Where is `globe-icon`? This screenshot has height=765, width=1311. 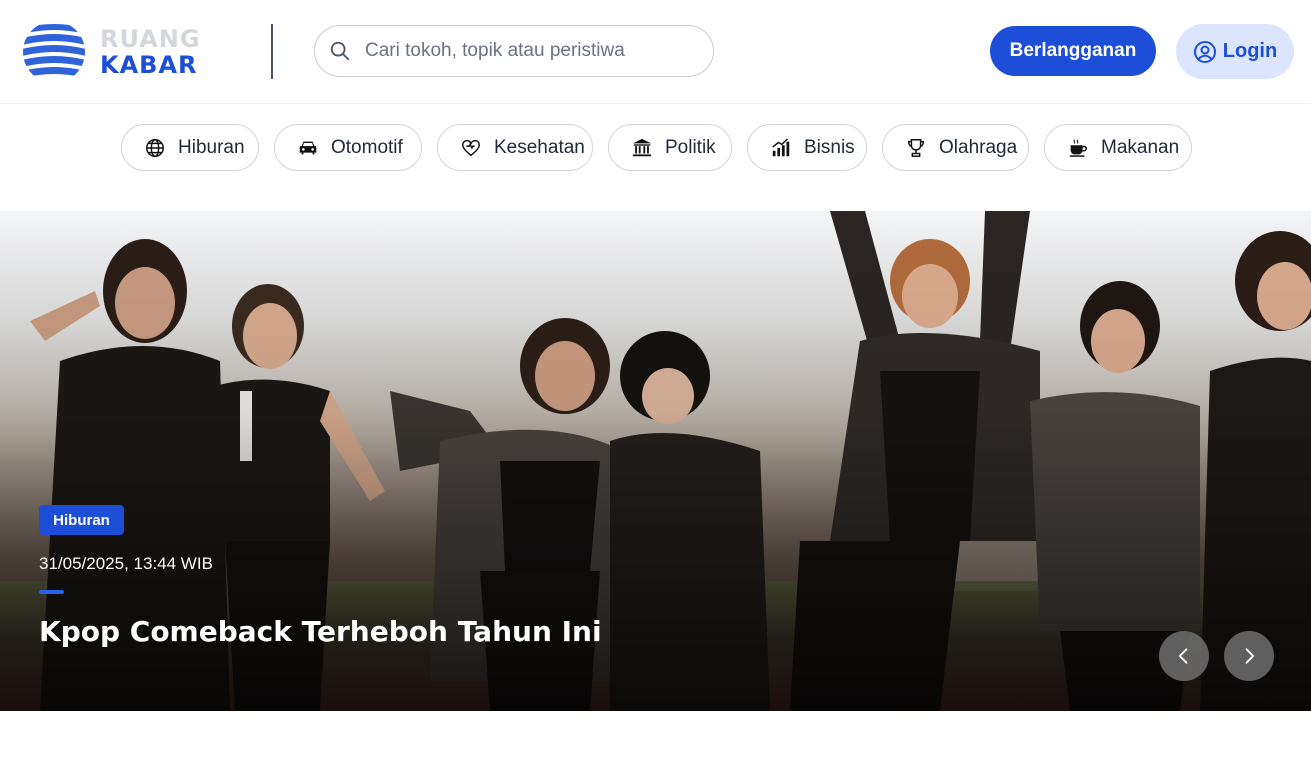
globe-icon is located at coordinates (155, 147).